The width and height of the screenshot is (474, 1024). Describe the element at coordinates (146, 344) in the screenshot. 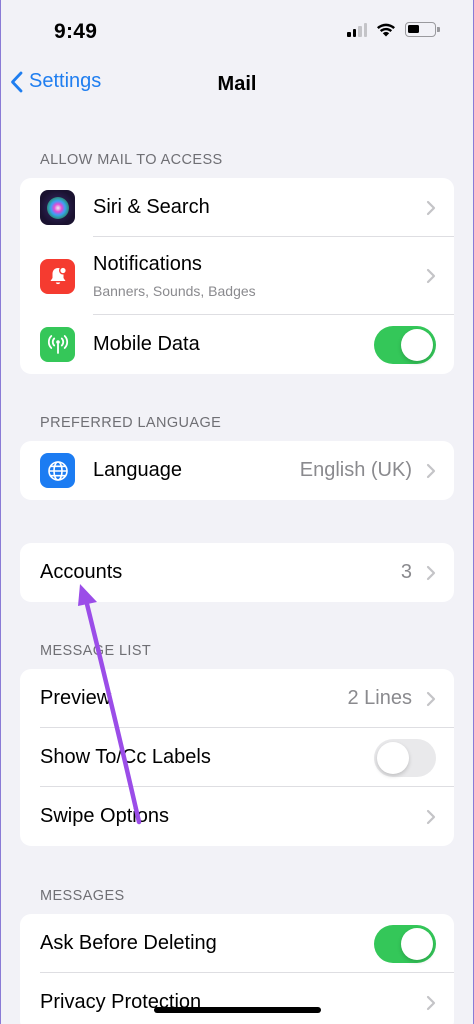

I see `mobile-data-label: Mobile Data` at that location.